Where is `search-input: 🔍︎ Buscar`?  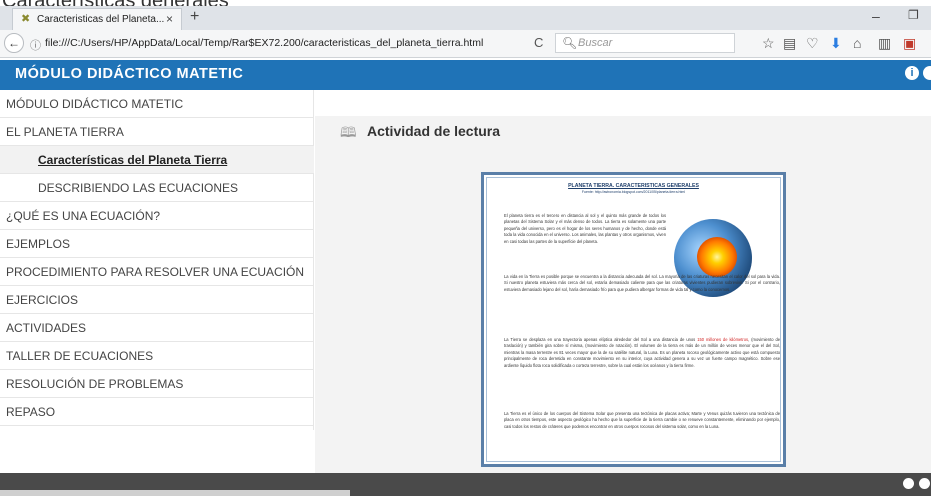 search-input: 🔍︎ Buscar is located at coordinates (645, 43).